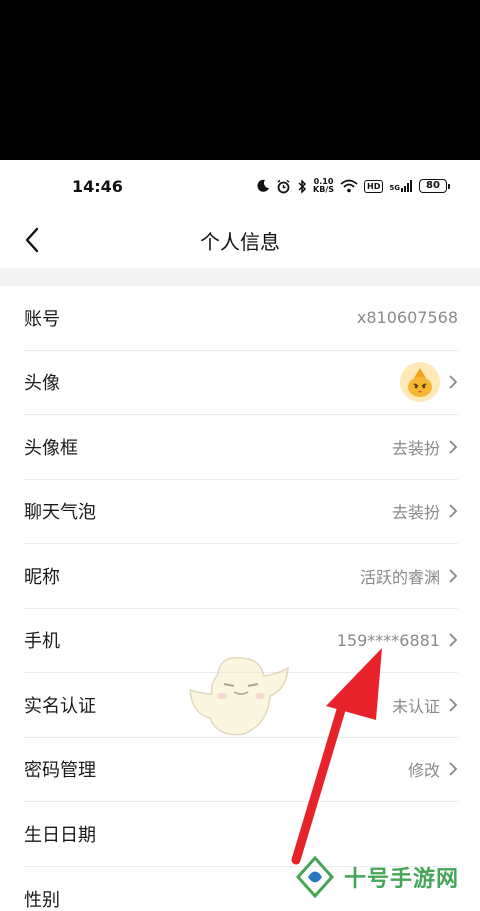 The height and width of the screenshot is (911, 480). Describe the element at coordinates (415, 448) in the screenshot. I see `avatar-frame-value: 去装扮` at that location.